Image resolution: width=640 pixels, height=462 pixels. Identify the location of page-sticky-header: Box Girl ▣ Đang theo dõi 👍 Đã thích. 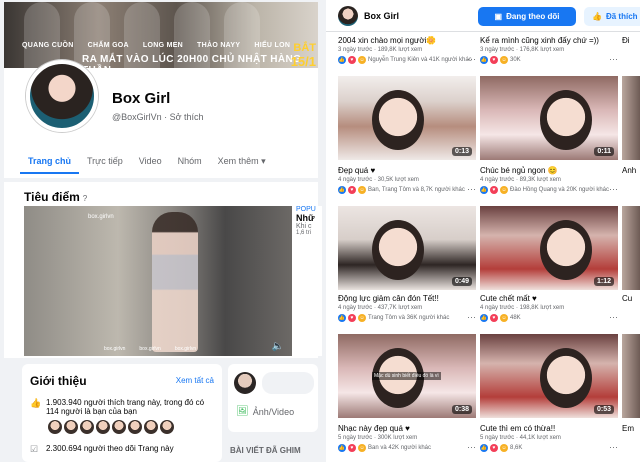
(483, 16).